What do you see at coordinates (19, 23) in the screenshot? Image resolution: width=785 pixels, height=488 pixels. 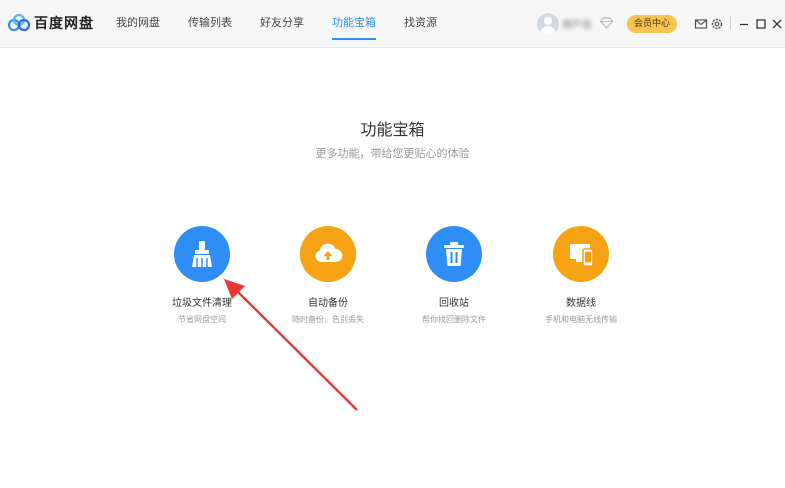 I see `baidu-cloud-logo-icon` at bounding box center [19, 23].